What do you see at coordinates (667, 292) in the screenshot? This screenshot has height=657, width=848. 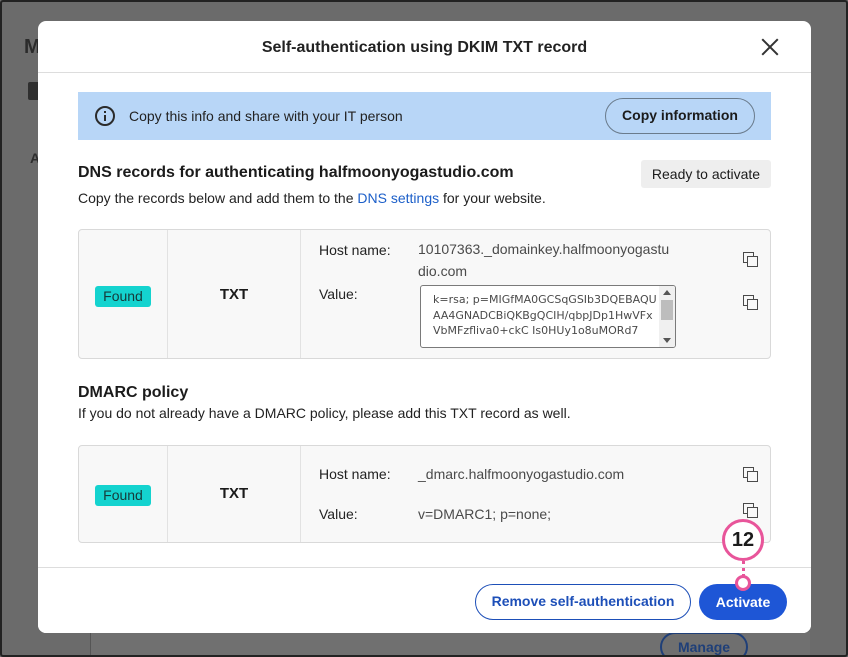 I see `scroll-up-icon` at bounding box center [667, 292].